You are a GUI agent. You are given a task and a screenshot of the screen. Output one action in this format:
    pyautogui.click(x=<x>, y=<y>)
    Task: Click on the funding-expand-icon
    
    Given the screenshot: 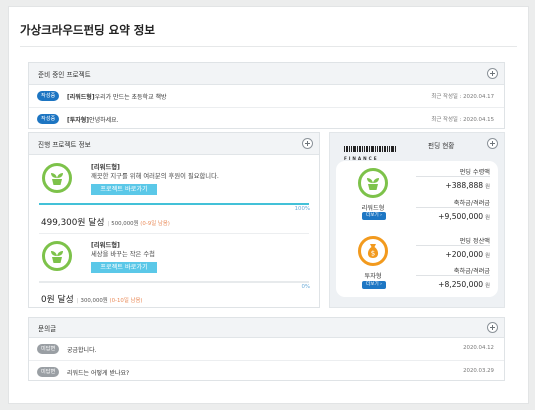 What is the action you would take?
    pyautogui.click(x=492, y=143)
    